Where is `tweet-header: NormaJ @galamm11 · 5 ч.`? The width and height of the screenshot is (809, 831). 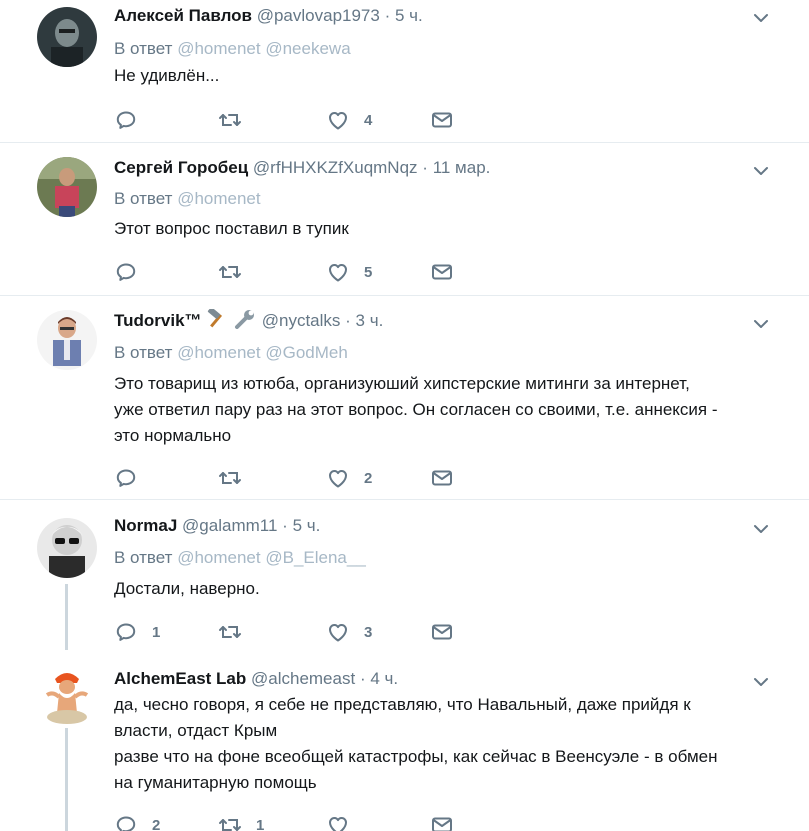 tweet-header: NormaJ @galamm11 · 5 ч. is located at coordinates (426, 526).